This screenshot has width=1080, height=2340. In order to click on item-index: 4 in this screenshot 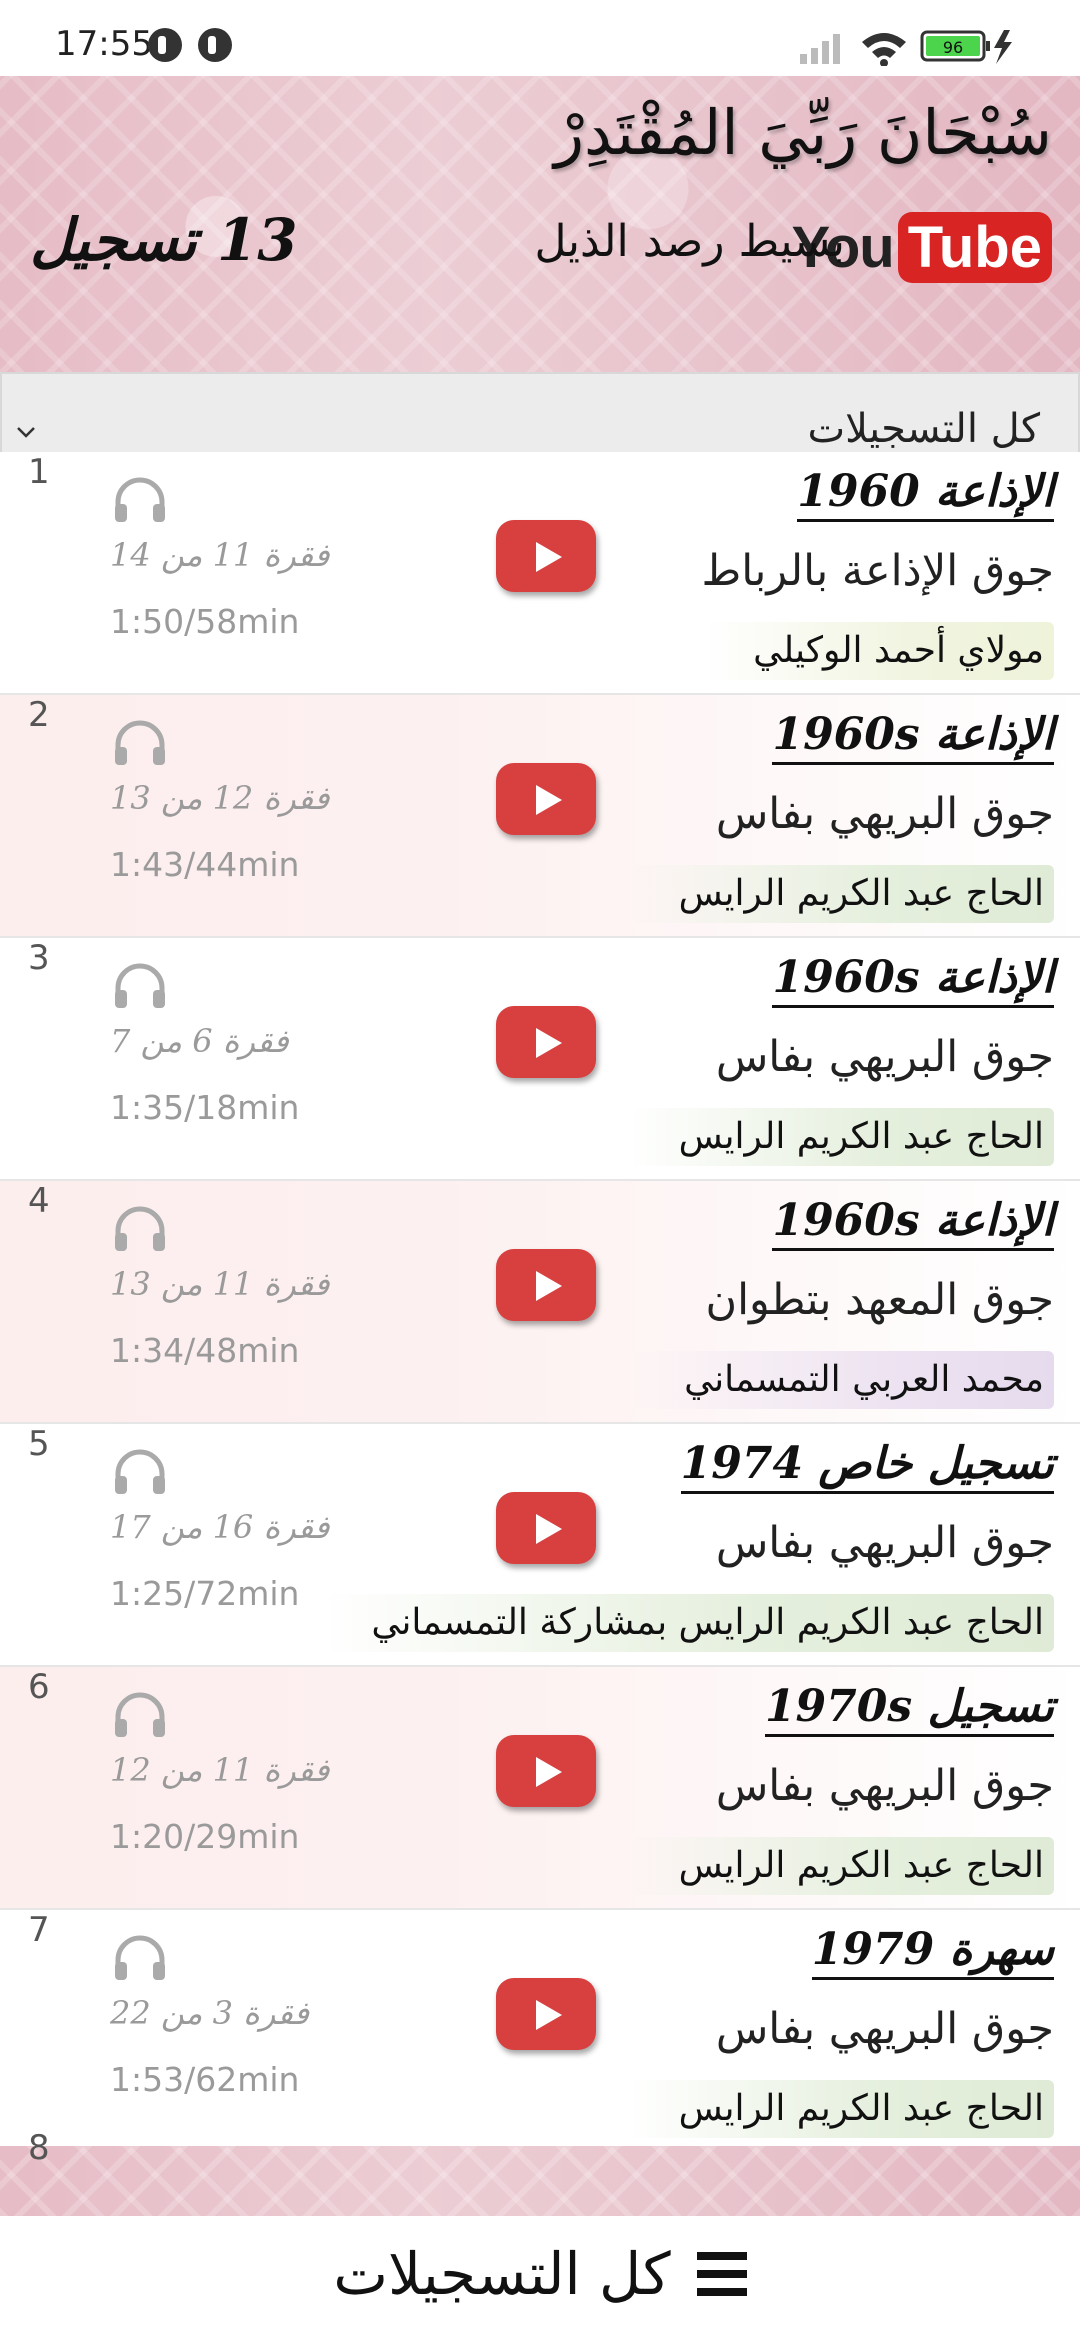, I will do `click(39, 1201)`.